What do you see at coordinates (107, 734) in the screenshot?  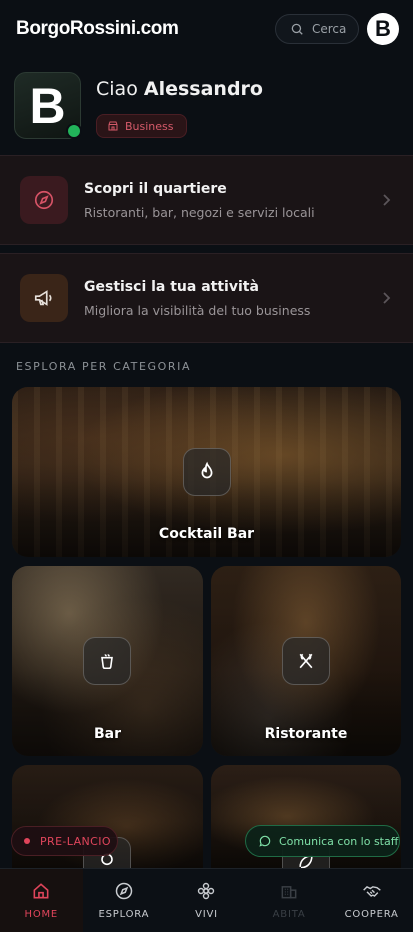 I see `category-label: Bar` at bounding box center [107, 734].